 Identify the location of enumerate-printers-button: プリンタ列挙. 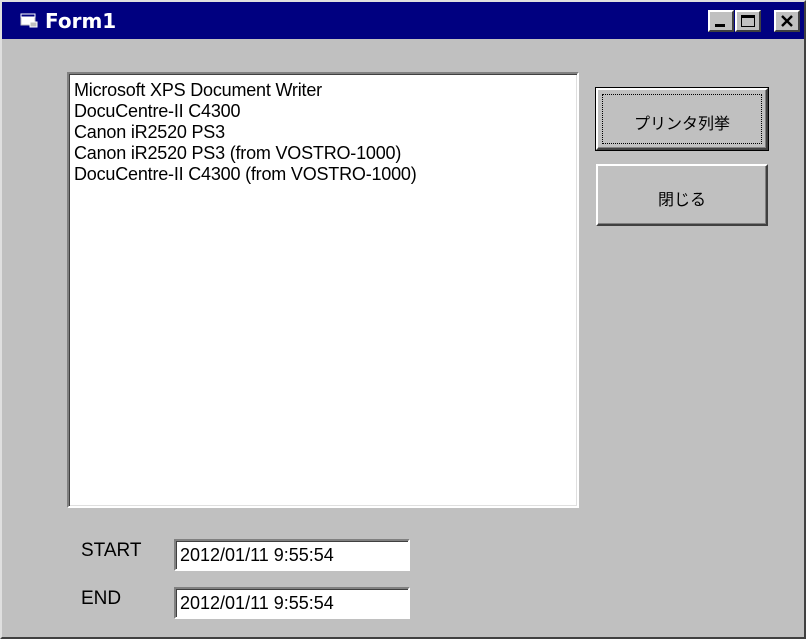
(682, 119).